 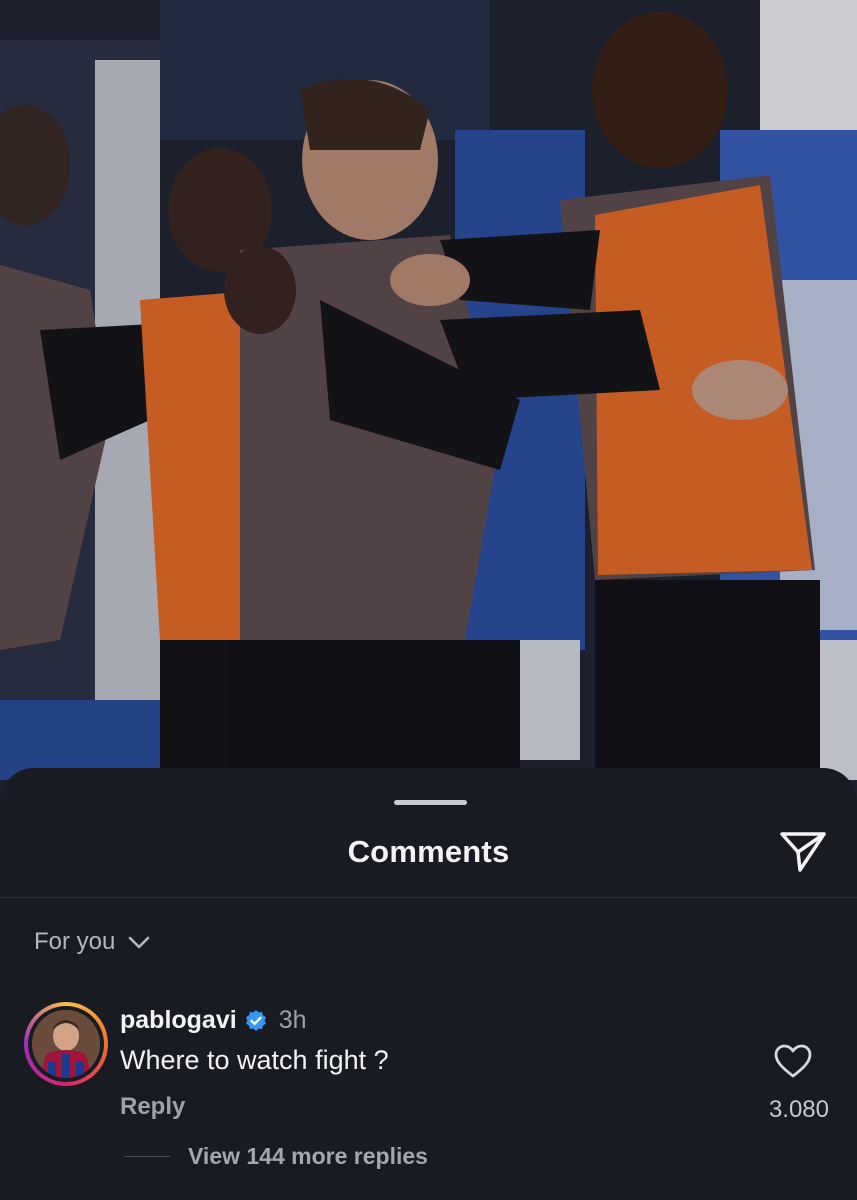 I want to click on like-button, so click(x=793, y=1062).